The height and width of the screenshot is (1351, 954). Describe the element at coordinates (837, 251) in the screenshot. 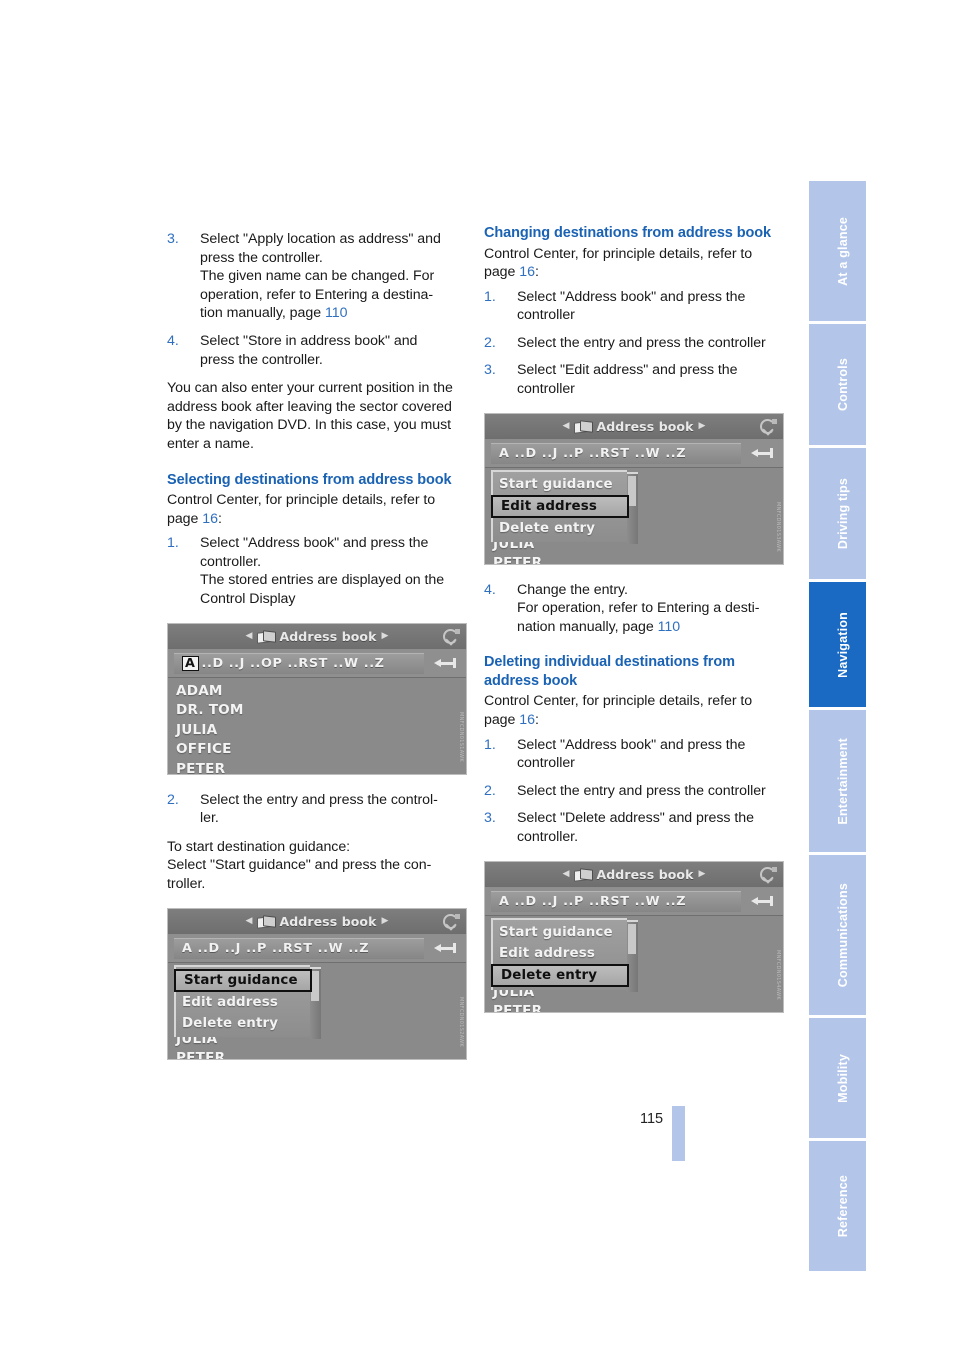

I see `sidebar-tab-at-a-glance: At a glance` at that location.